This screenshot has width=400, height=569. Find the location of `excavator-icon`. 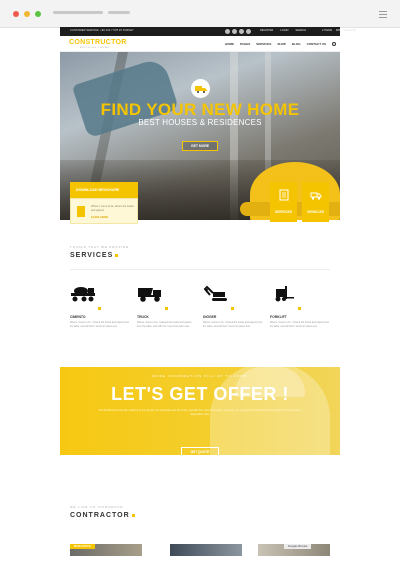

excavator-icon is located at coordinates (215, 293).